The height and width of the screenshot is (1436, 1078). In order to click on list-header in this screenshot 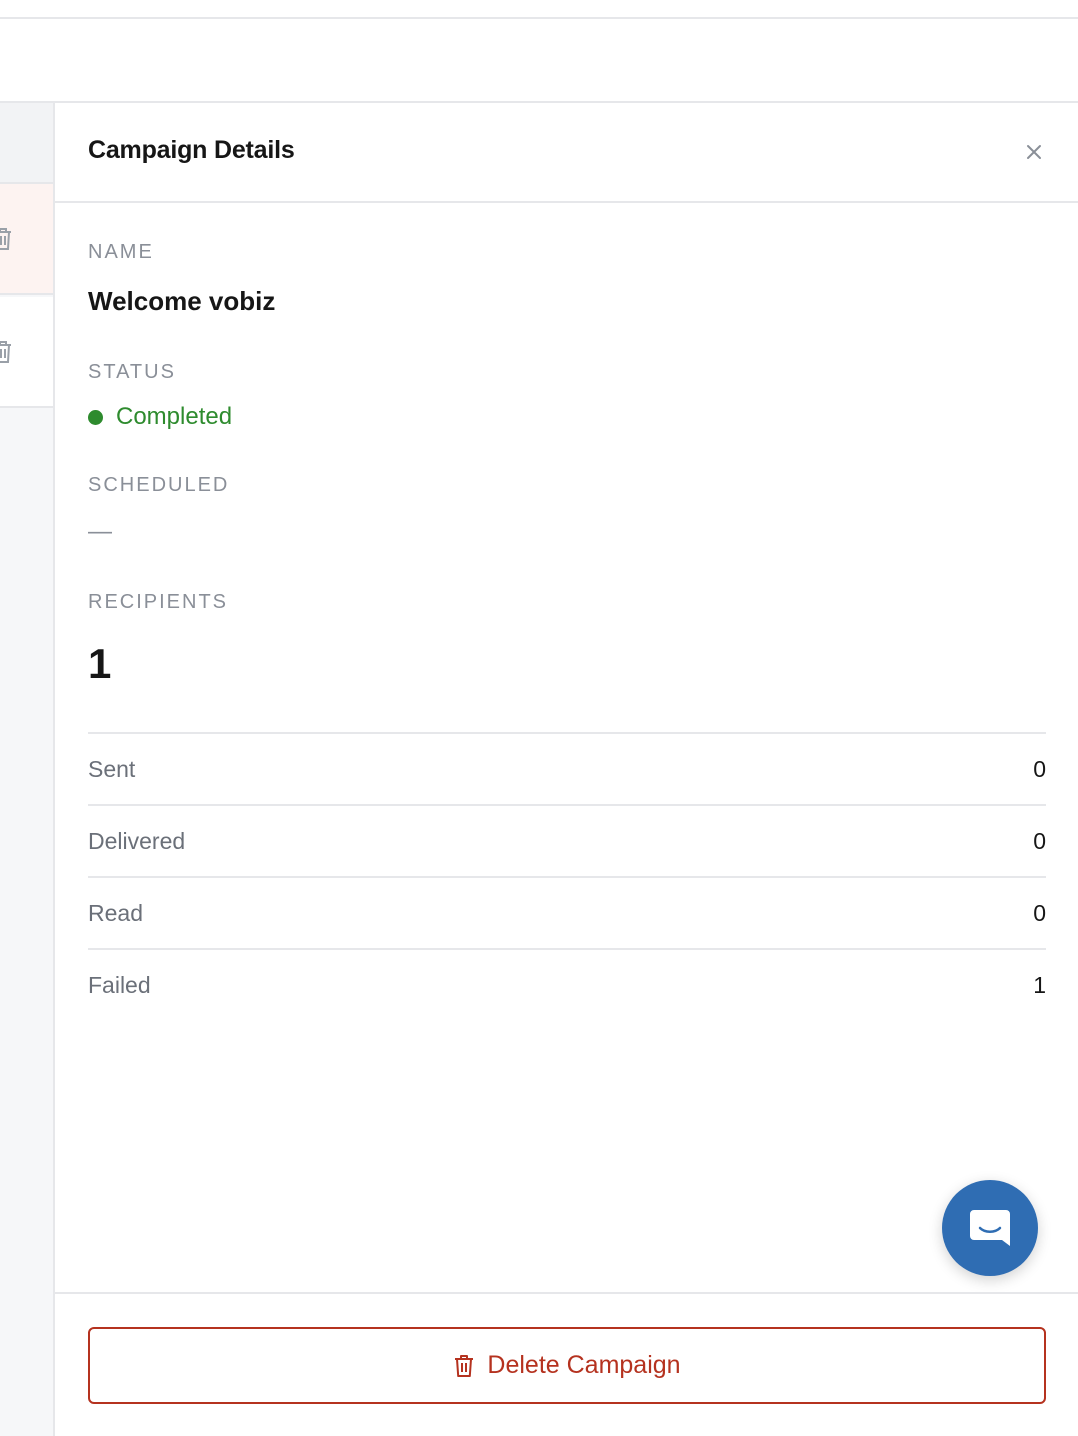, I will do `click(26, 143)`.